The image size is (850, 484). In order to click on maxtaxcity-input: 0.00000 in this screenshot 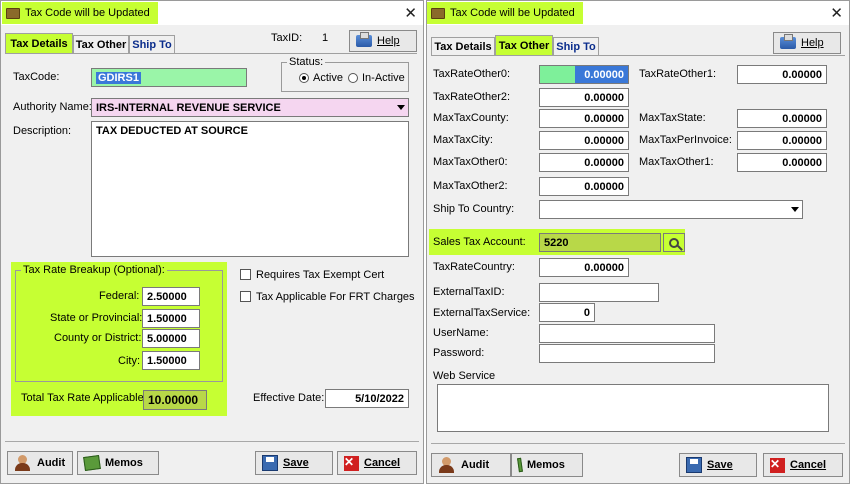, I will do `click(584, 140)`.